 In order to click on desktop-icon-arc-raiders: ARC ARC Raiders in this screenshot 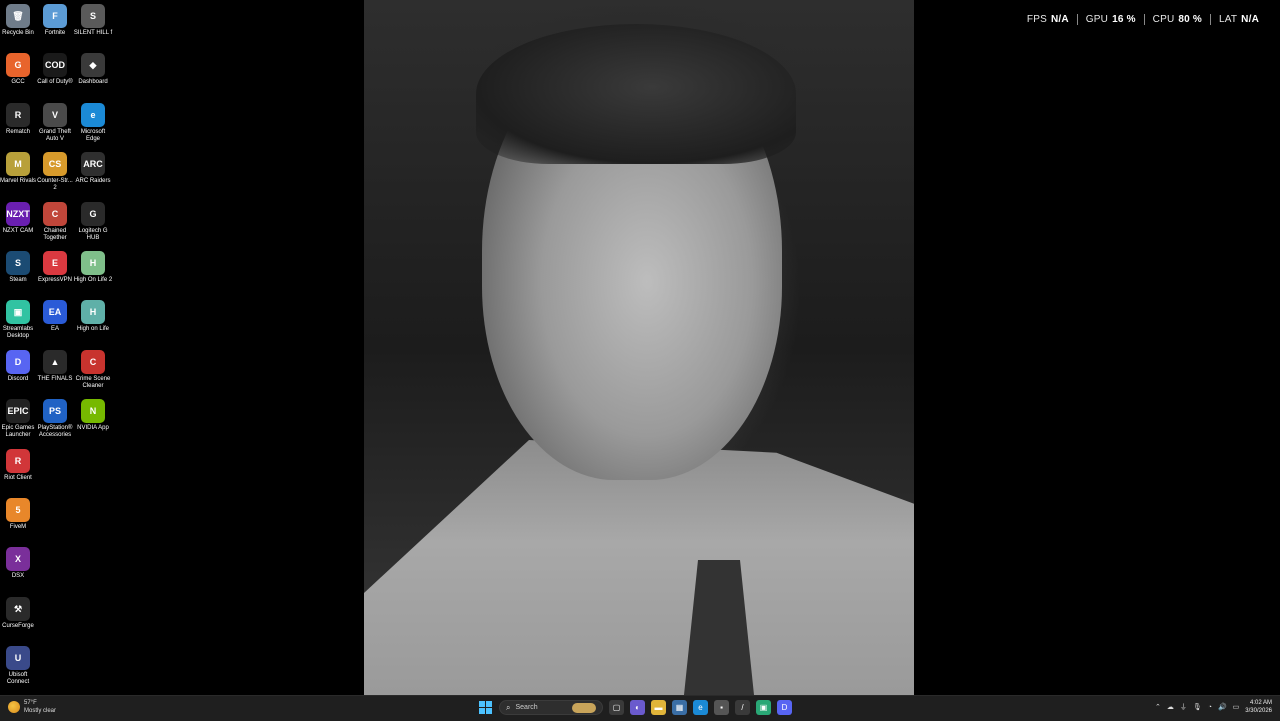, I will do `click(93, 168)`.